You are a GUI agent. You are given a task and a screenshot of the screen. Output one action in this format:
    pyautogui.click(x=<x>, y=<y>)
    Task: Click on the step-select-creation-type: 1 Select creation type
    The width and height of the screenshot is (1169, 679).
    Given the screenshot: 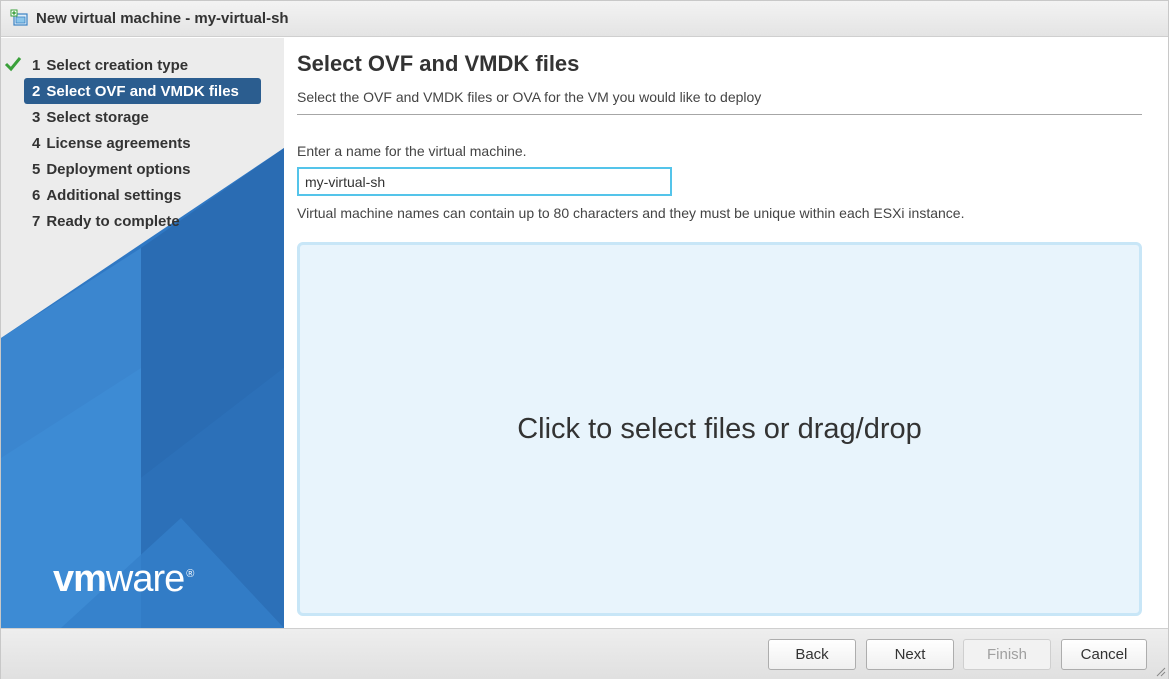 What is the action you would take?
    pyautogui.click(x=132, y=65)
    